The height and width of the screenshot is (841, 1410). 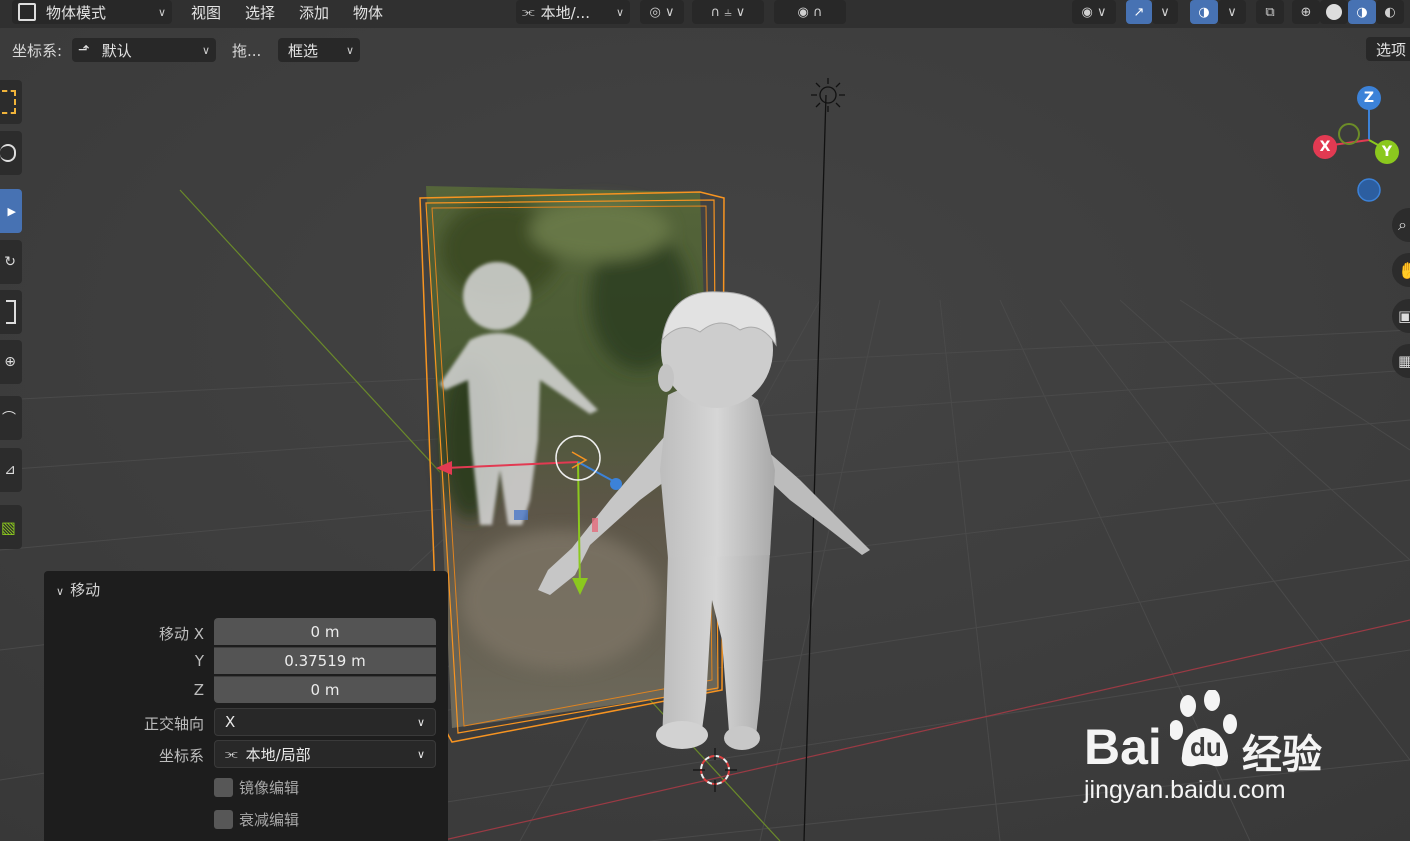 I want to click on scale-tool, so click(x=11, y=312).